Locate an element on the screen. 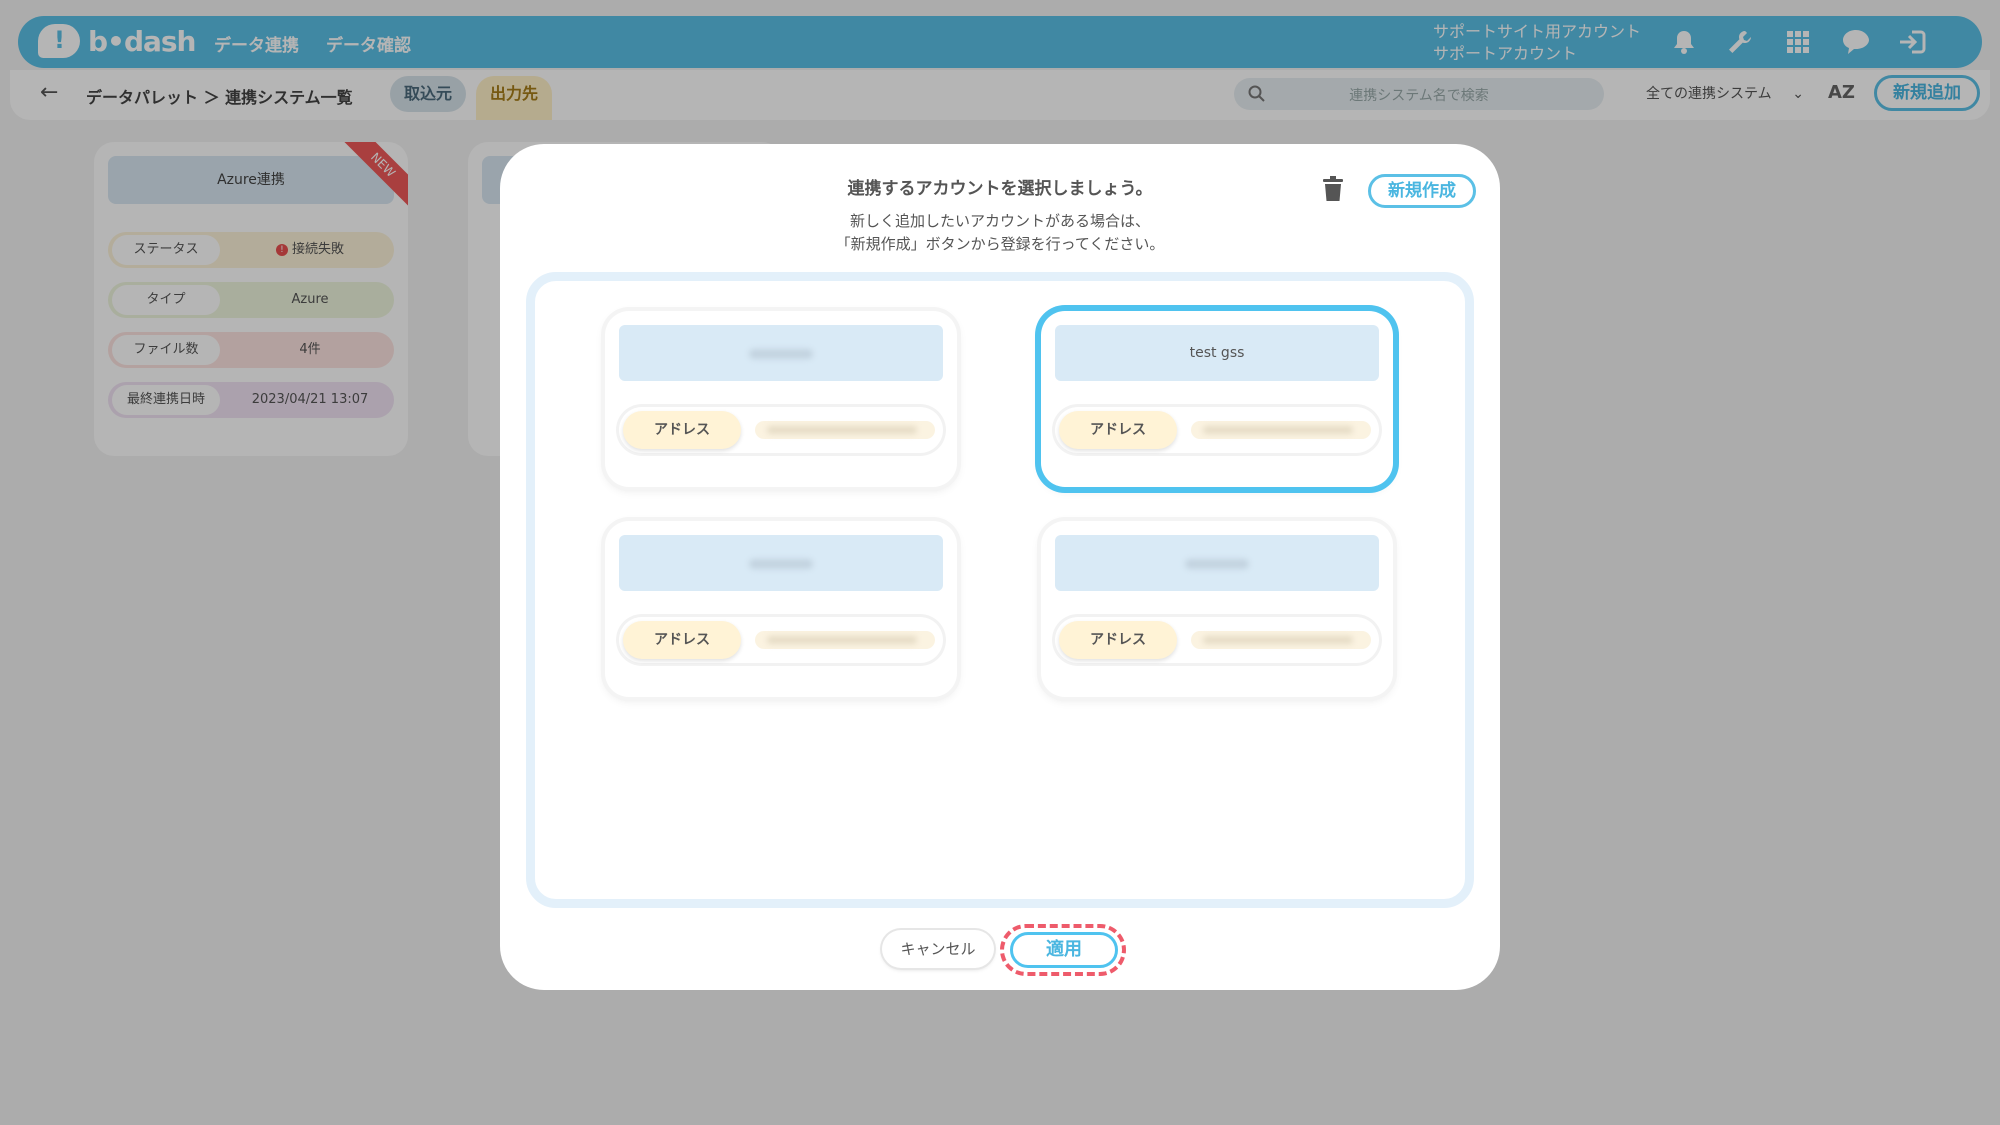 This screenshot has height=1125, width=2000. modal-title: 連携するアカウントを選択しましょう。 is located at coordinates (1000, 189).